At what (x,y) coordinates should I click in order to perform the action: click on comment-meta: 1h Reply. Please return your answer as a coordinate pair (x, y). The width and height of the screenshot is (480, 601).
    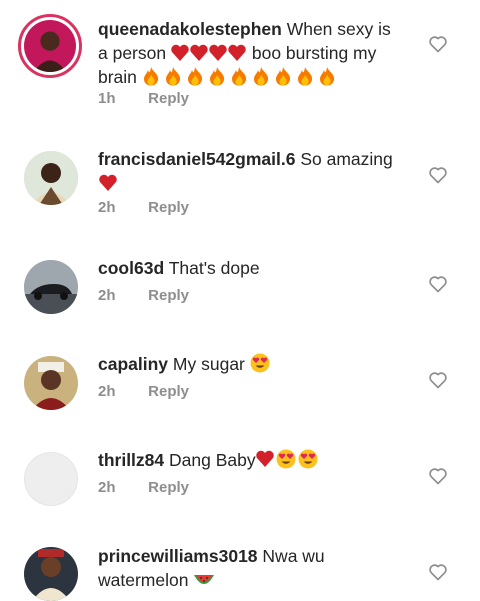
    Looking at the image, I should click on (143, 98).